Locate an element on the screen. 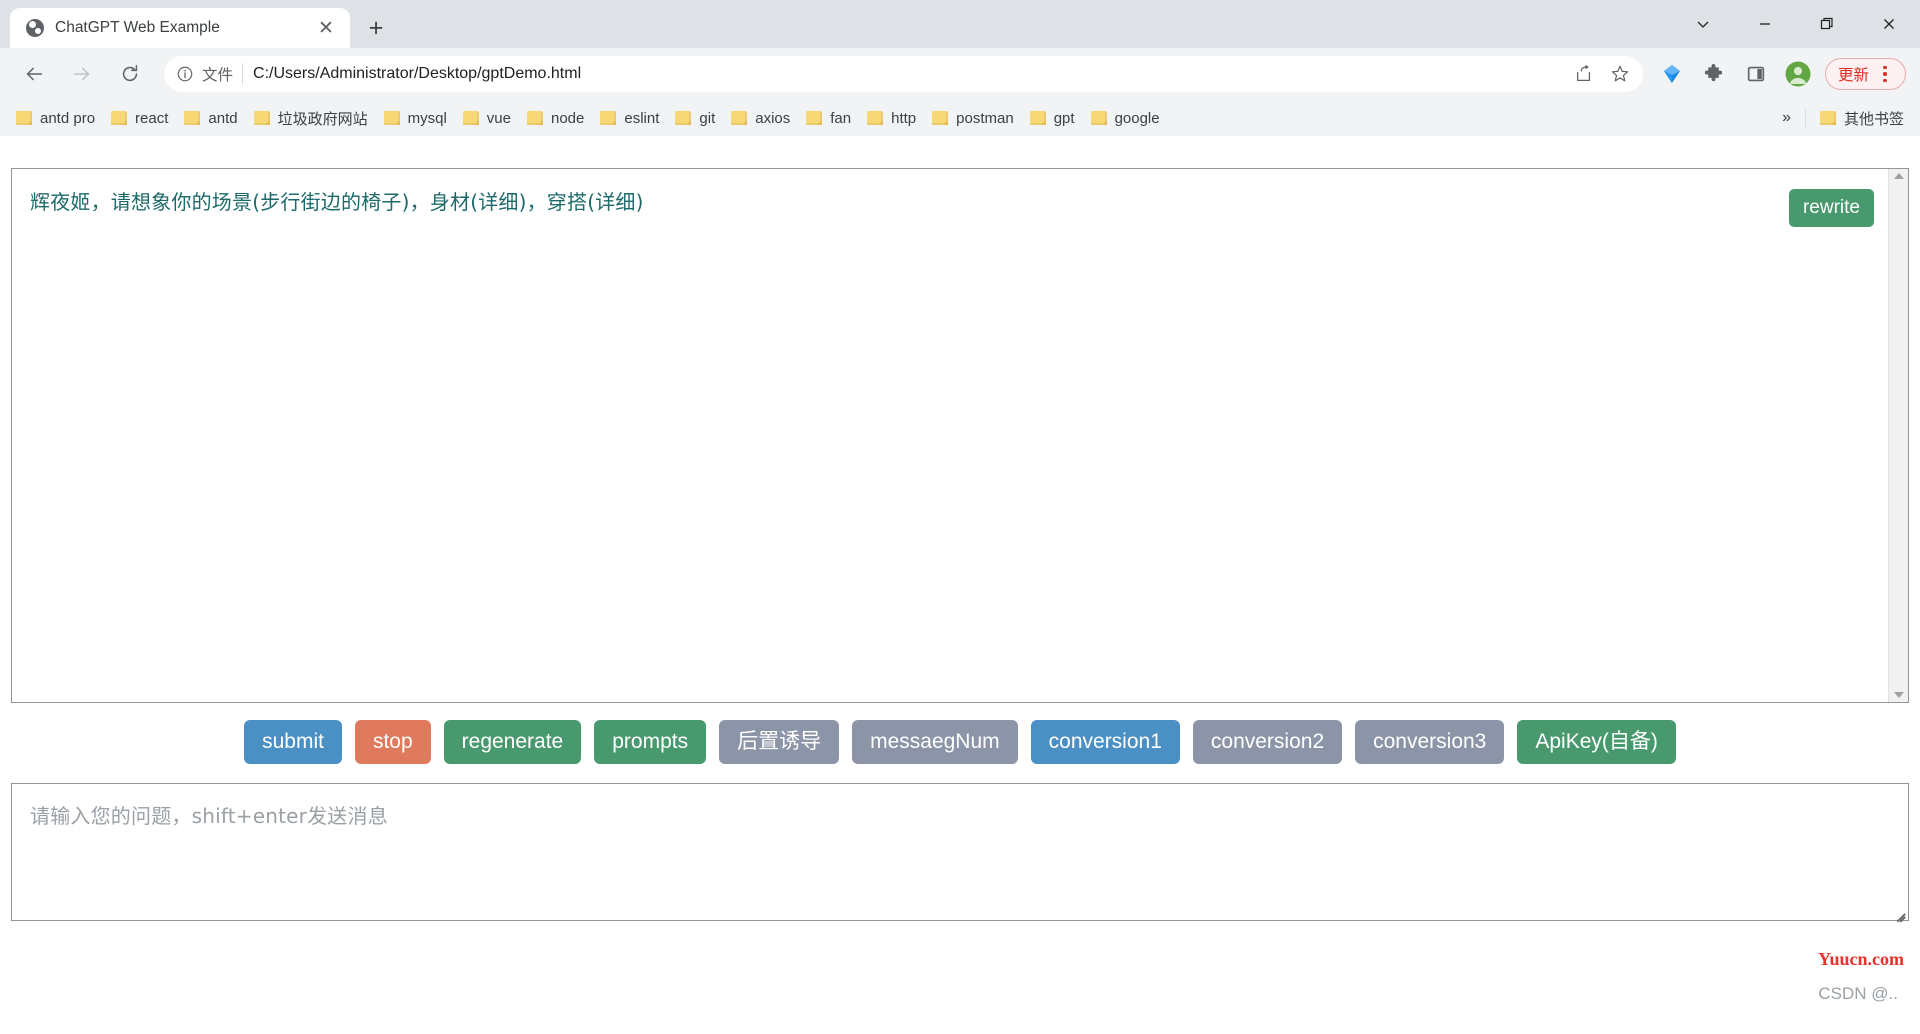 Image resolution: width=1920 pixels, height=1034 pixels. bookmark-label: http is located at coordinates (904, 118).